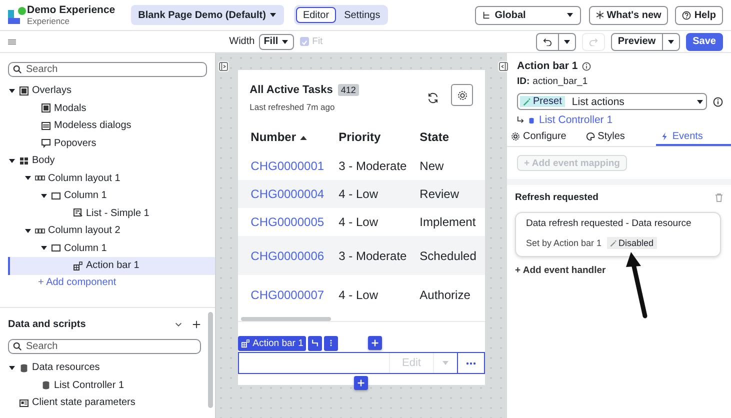 This screenshot has height=418, width=731. What do you see at coordinates (567, 41) in the screenshot?
I see `undo-menu-button` at bounding box center [567, 41].